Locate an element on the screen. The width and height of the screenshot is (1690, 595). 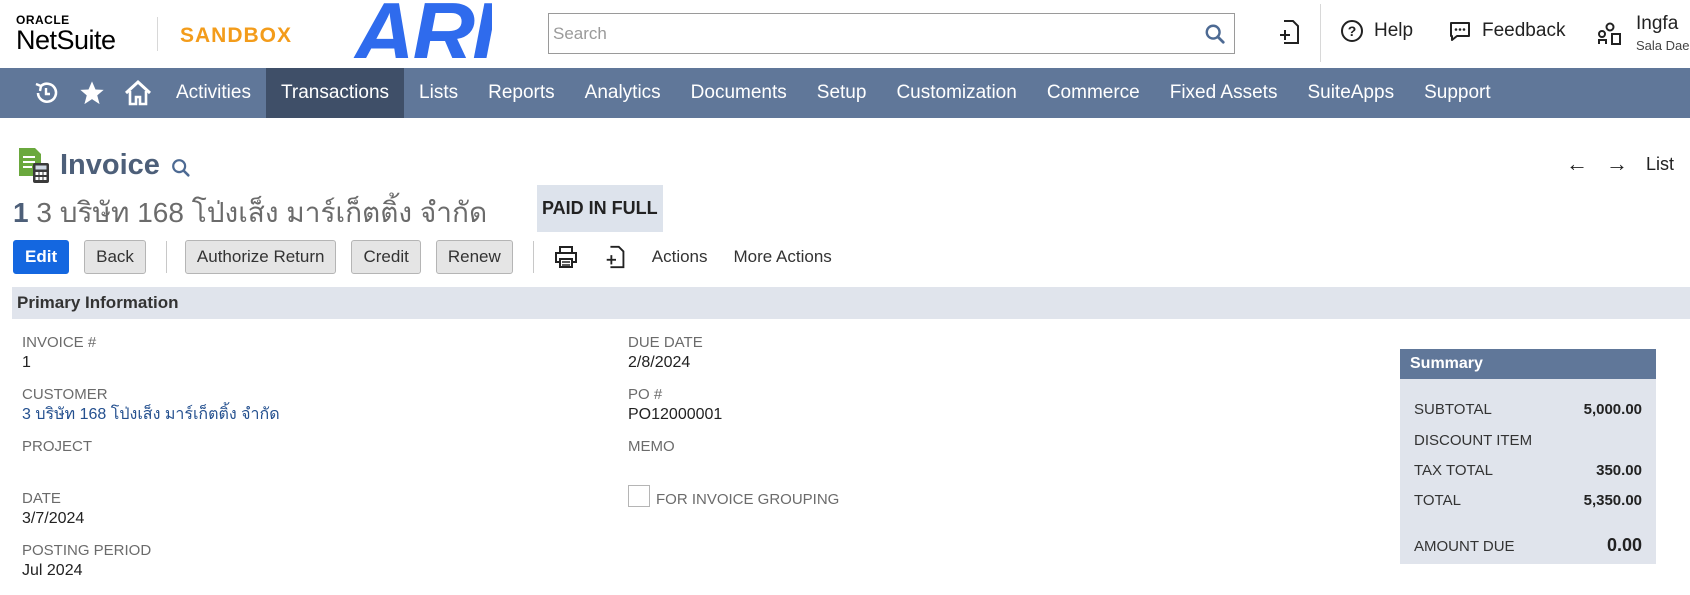
date-field: DATE 3/7/2024 is located at coordinates (53, 510).